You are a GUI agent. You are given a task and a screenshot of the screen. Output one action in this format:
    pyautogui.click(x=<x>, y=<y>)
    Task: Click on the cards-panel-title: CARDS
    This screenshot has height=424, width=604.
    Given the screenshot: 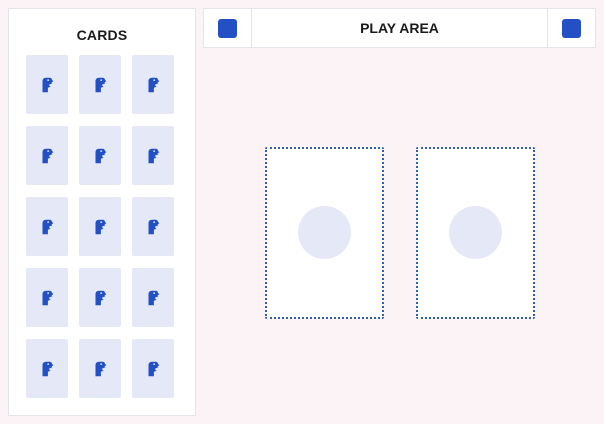 What is the action you would take?
    pyautogui.click(x=102, y=35)
    